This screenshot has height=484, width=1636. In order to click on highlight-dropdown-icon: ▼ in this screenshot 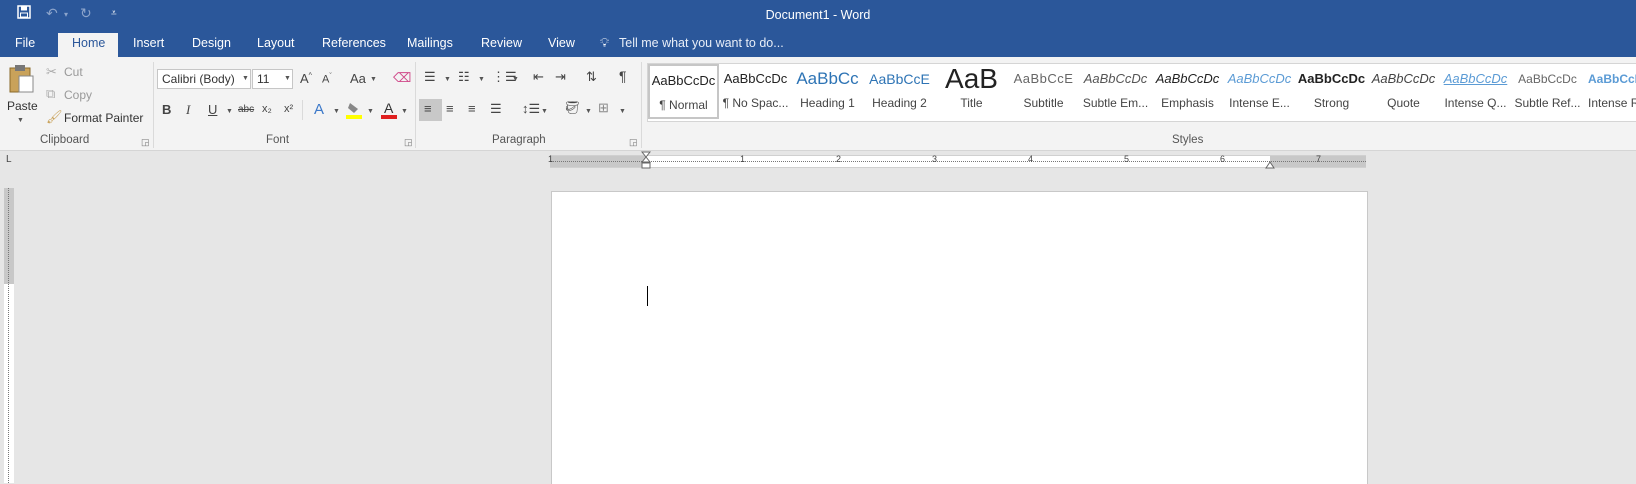, I will do `click(370, 111)`.